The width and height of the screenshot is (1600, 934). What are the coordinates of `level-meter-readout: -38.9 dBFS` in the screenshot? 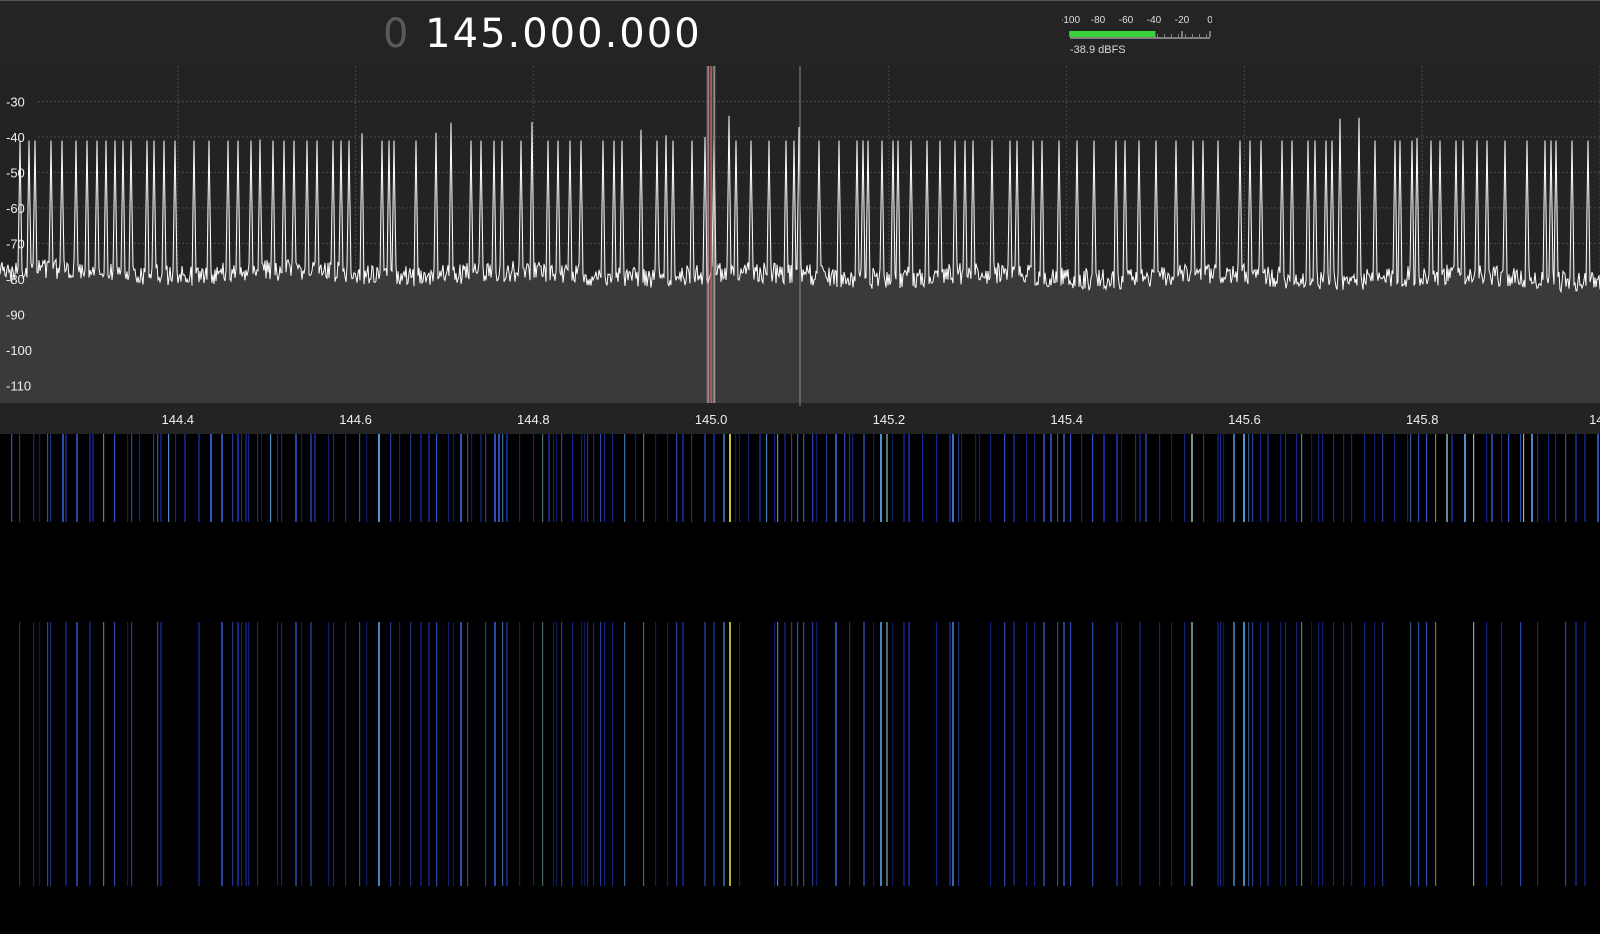 It's located at (1098, 50).